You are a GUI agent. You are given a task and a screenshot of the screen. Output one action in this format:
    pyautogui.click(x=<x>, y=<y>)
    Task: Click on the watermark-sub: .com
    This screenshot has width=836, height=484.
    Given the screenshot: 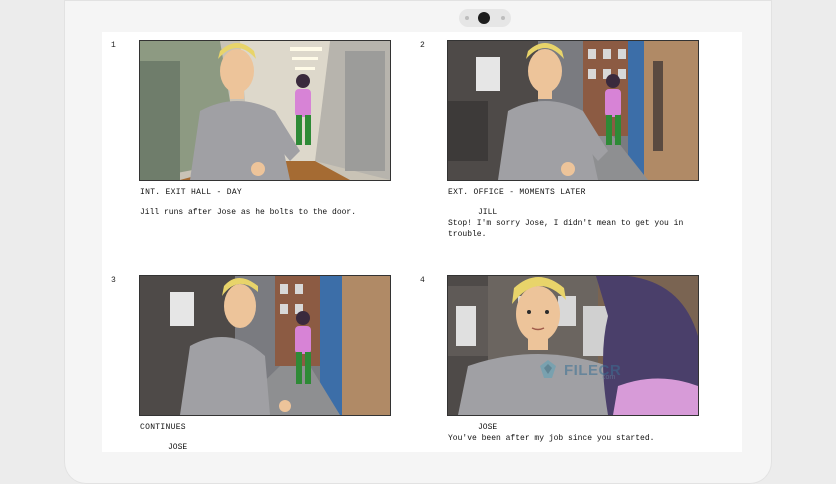 What is the action you would take?
    pyautogui.click(x=608, y=377)
    